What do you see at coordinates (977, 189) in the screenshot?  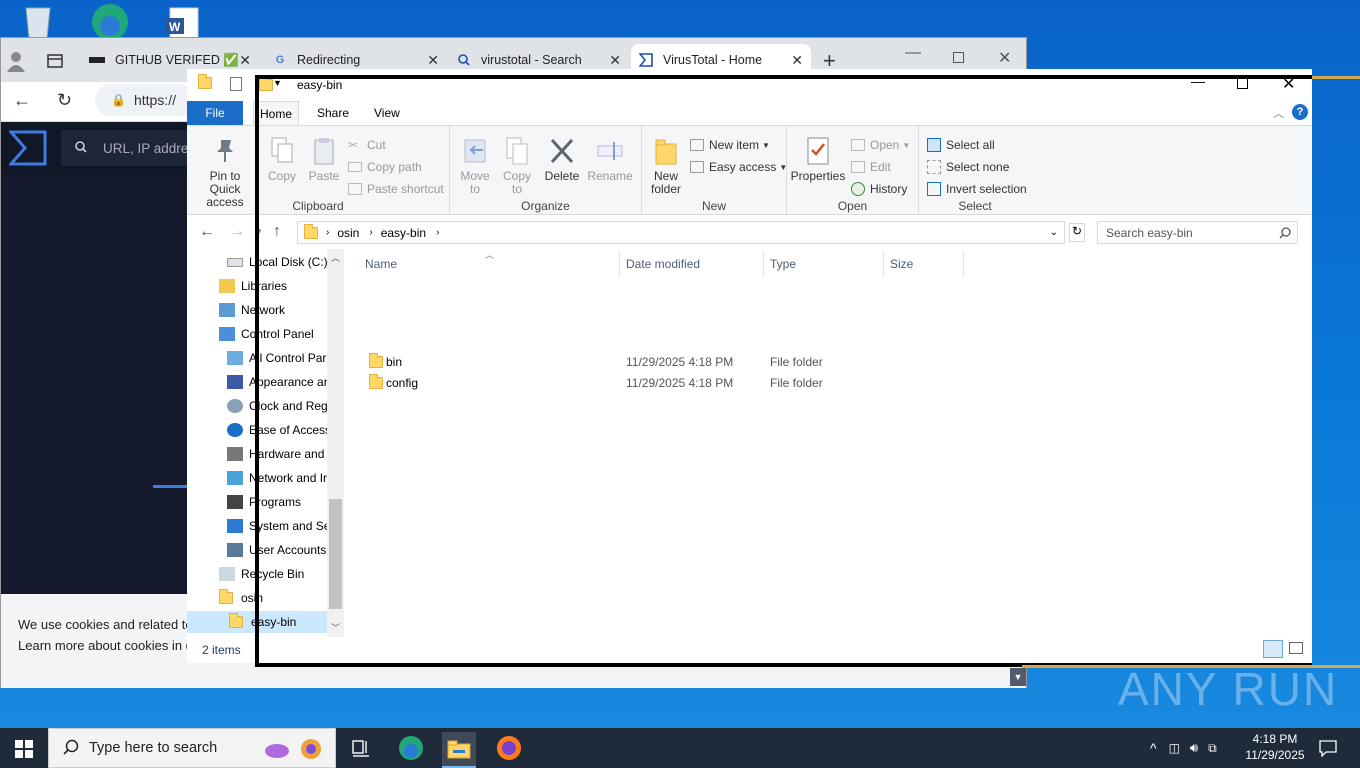 I see `invert-selection-button: Invert selection` at bounding box center [977, 189].